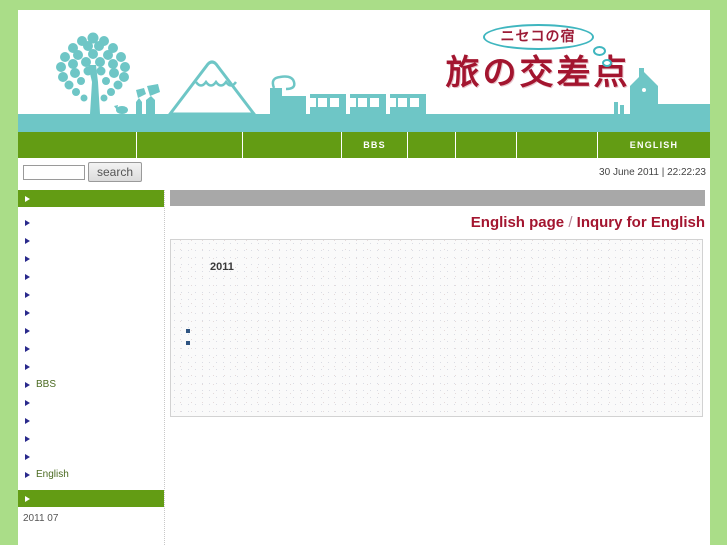 The image size is (727, 545). I want to click on sidebar-item-bbs: BBS, so click(91, 385).